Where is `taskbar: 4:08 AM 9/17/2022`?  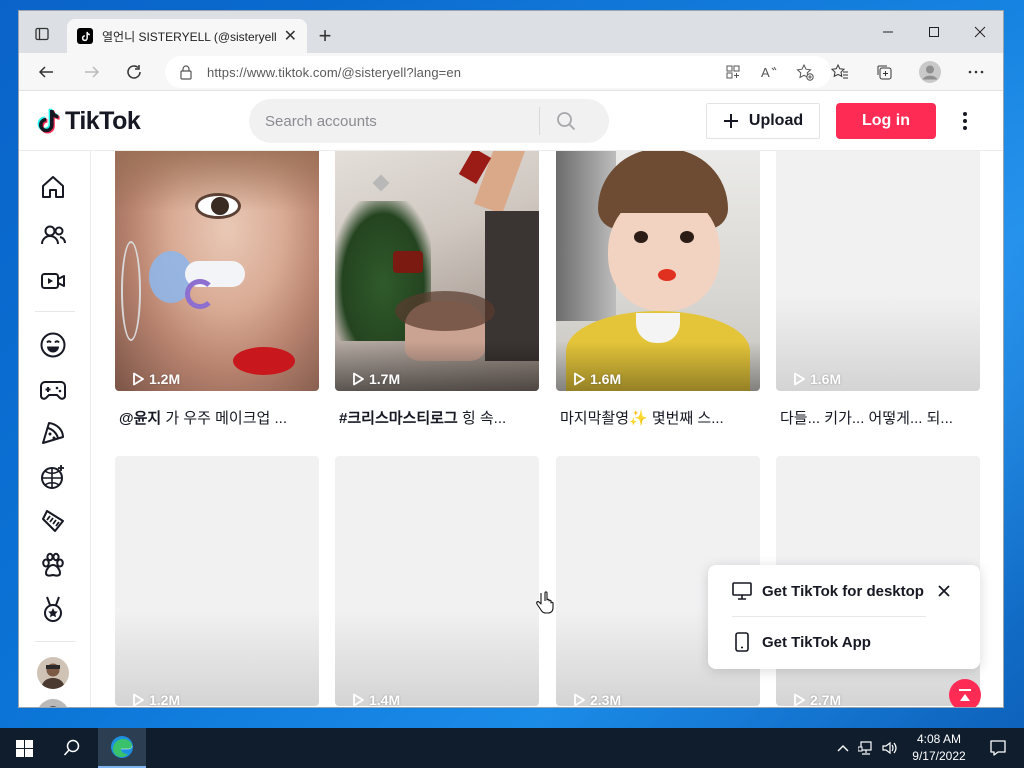 taskbar: 4:08 AM 9/17/2022 is located at coordinates (512, 748).